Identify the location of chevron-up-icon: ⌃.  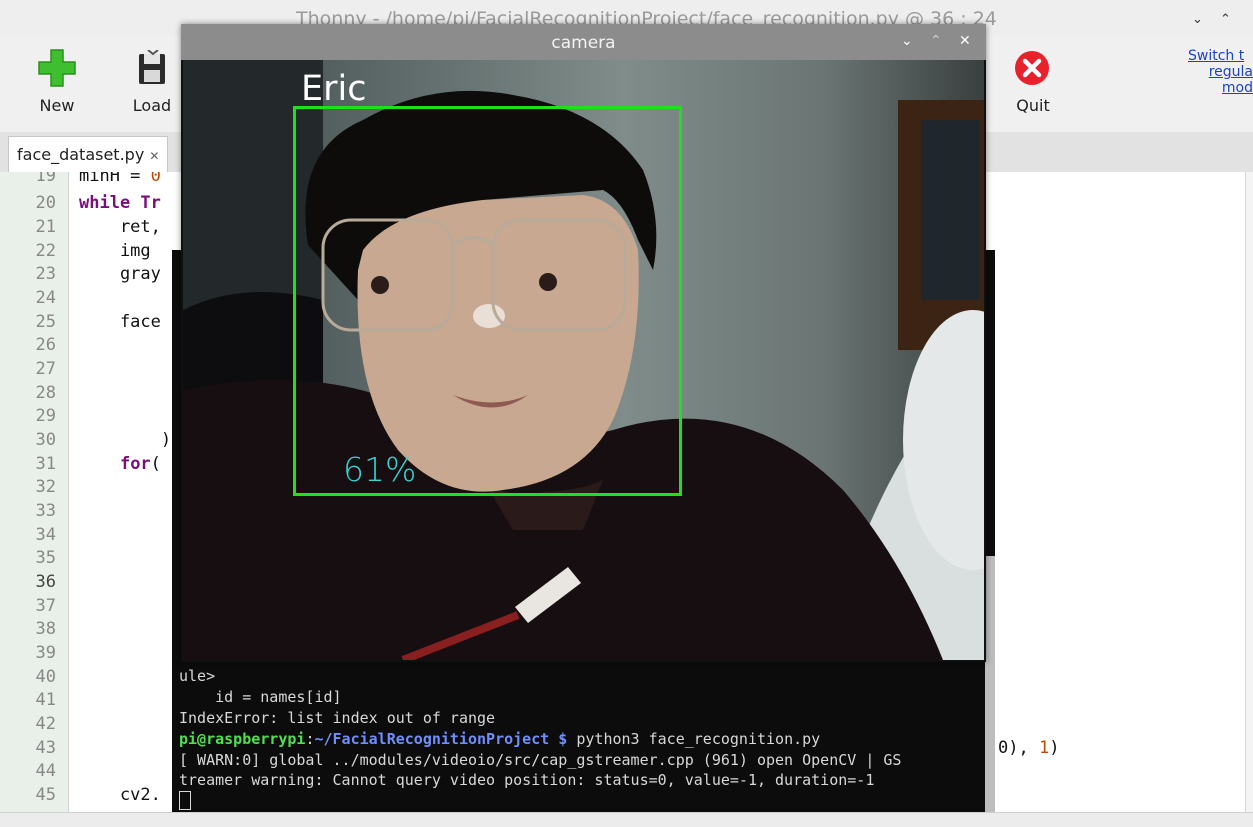
(936, 41).